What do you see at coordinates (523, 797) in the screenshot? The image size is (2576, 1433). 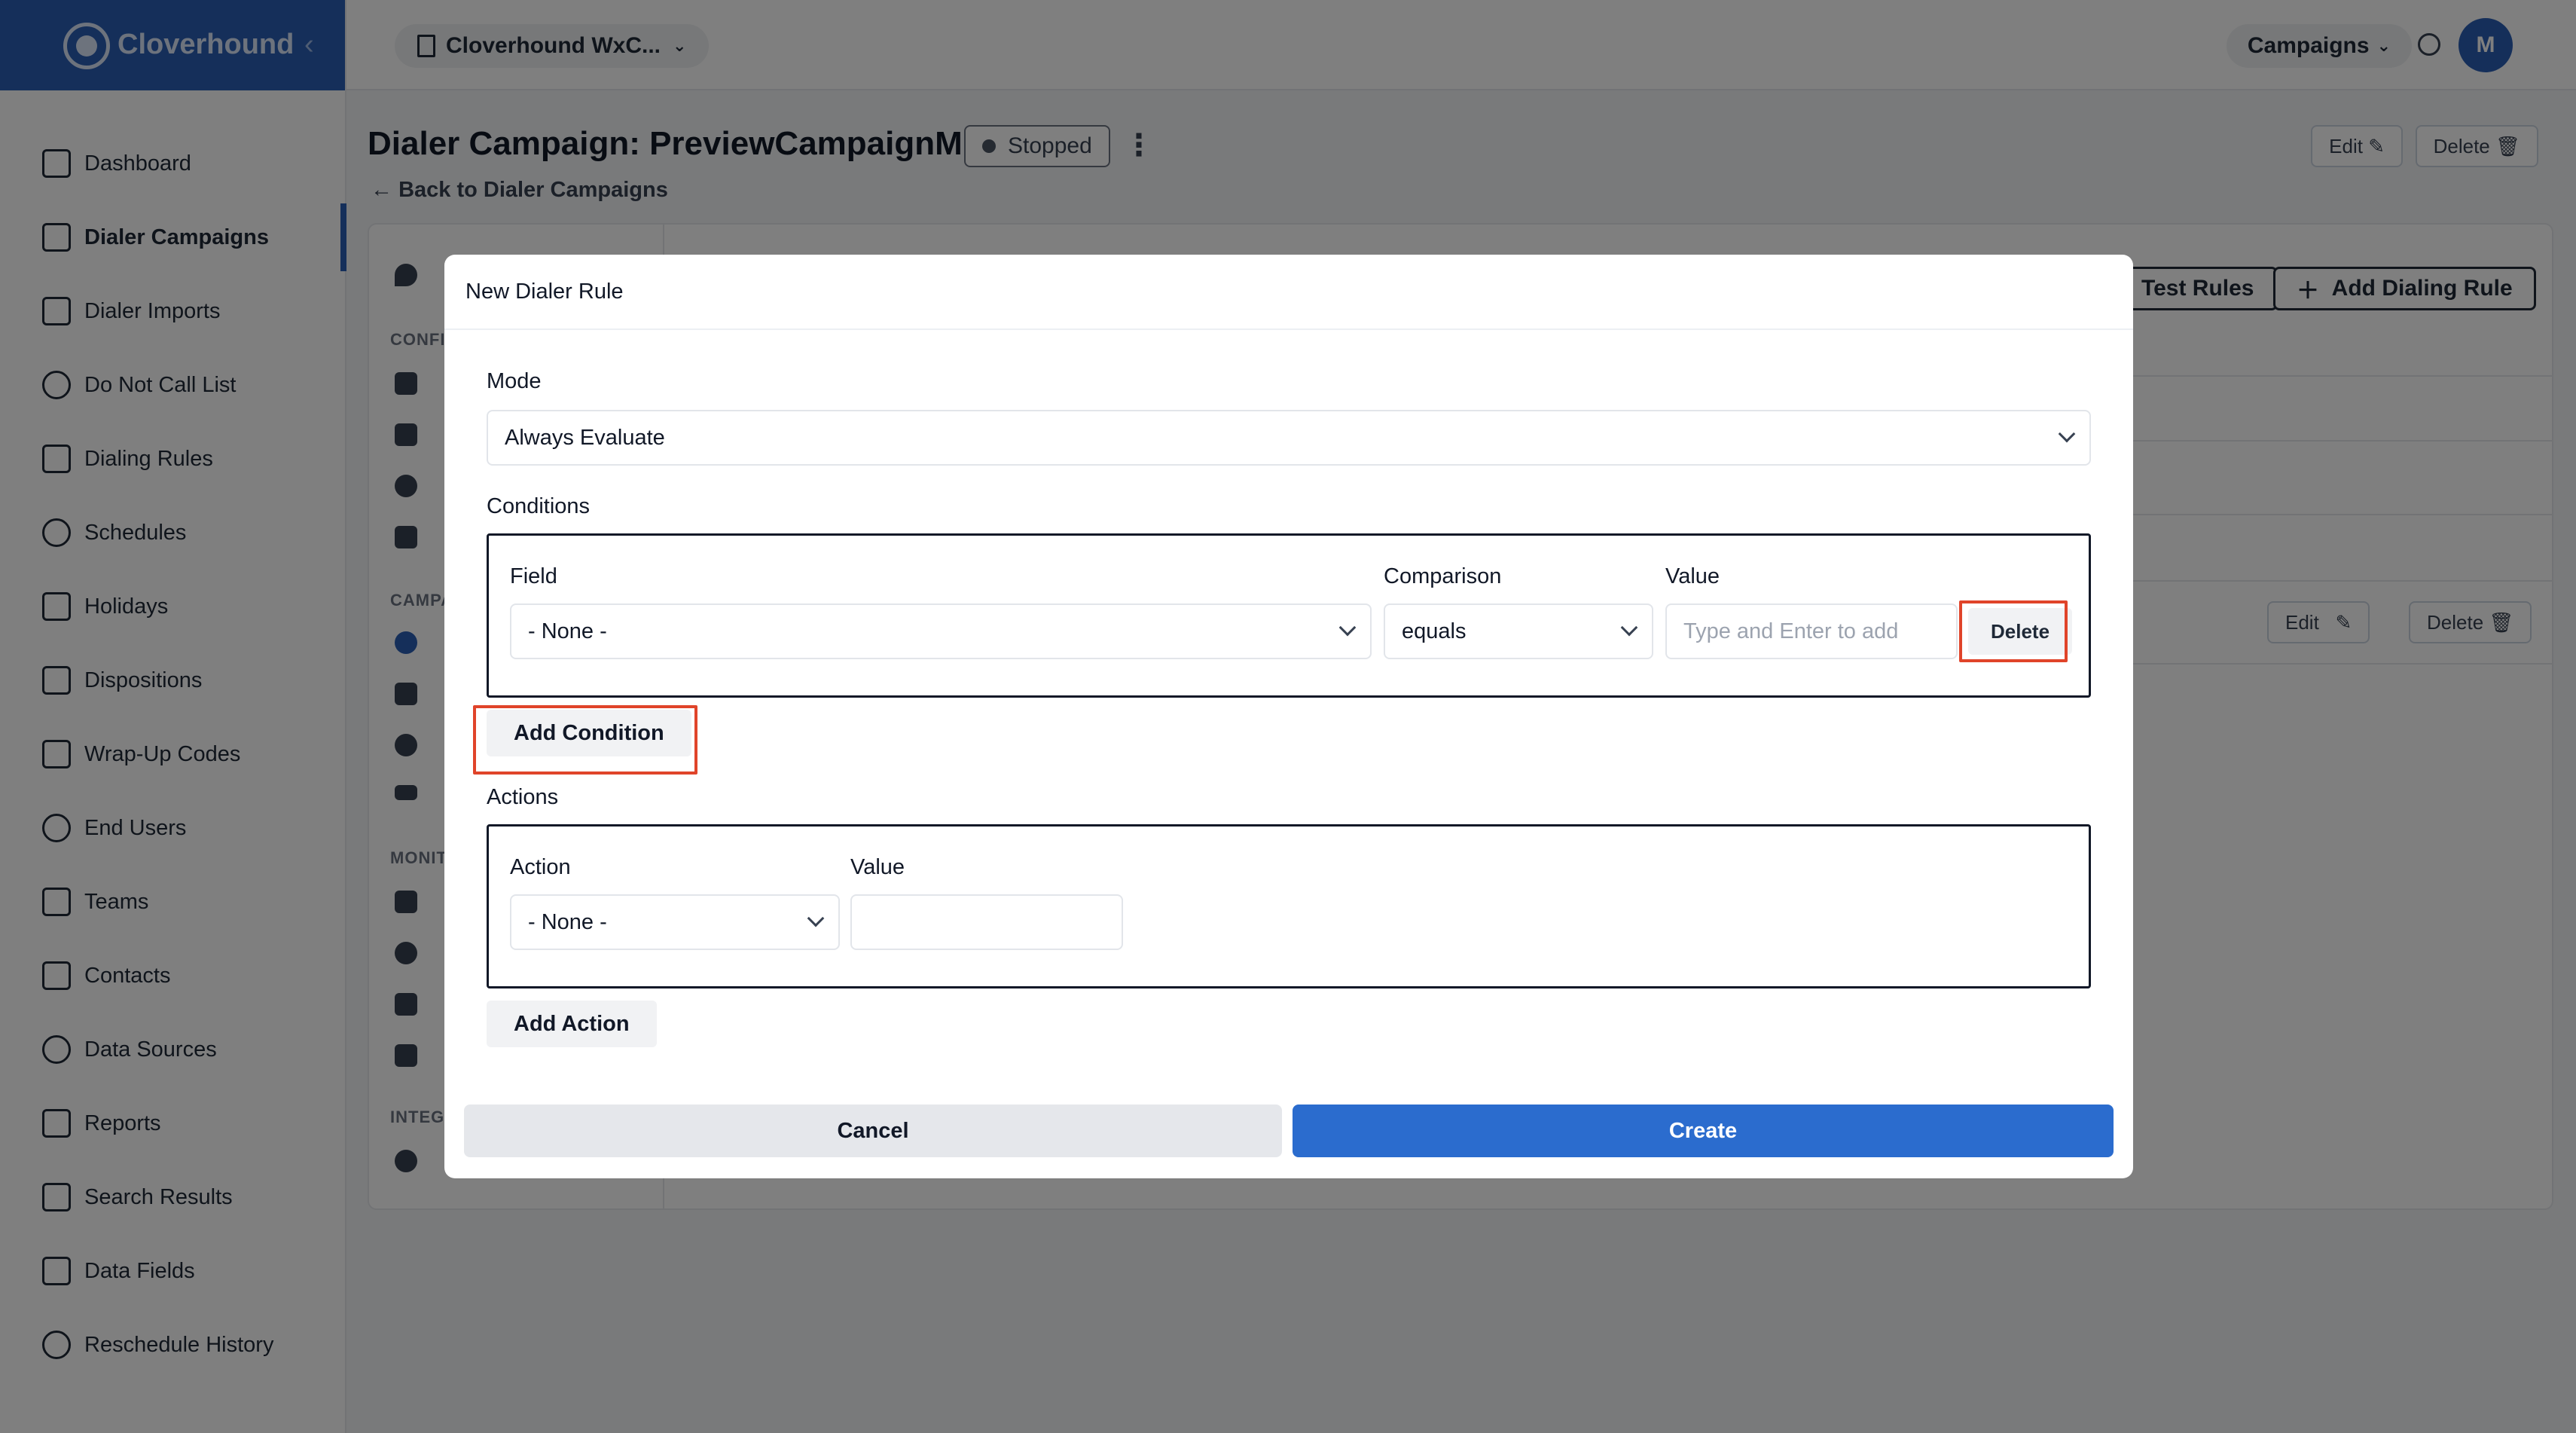 I see `actions-label: Actions` at bounding box center [523, 797].